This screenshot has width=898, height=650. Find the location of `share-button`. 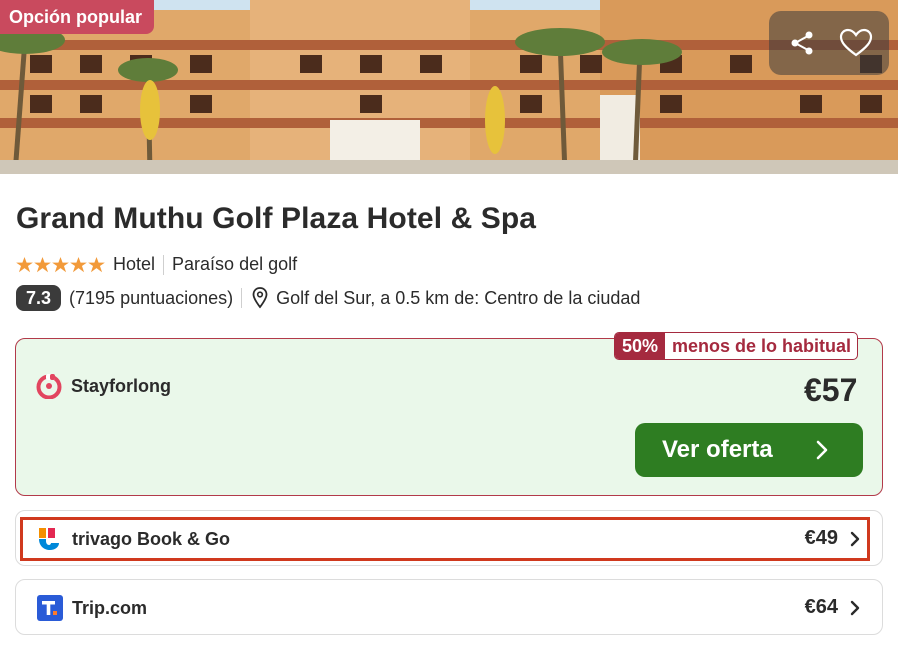

share-button is located at coordinates (802, 43).